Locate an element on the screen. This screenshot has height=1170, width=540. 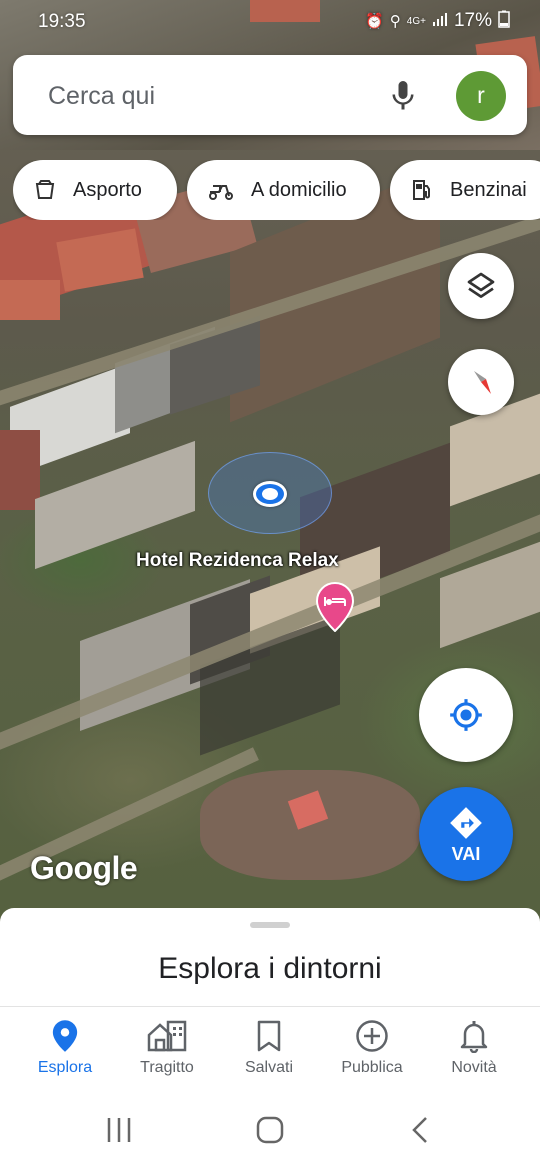
delivery-scooter-icon is located at coordinates (221, 192).